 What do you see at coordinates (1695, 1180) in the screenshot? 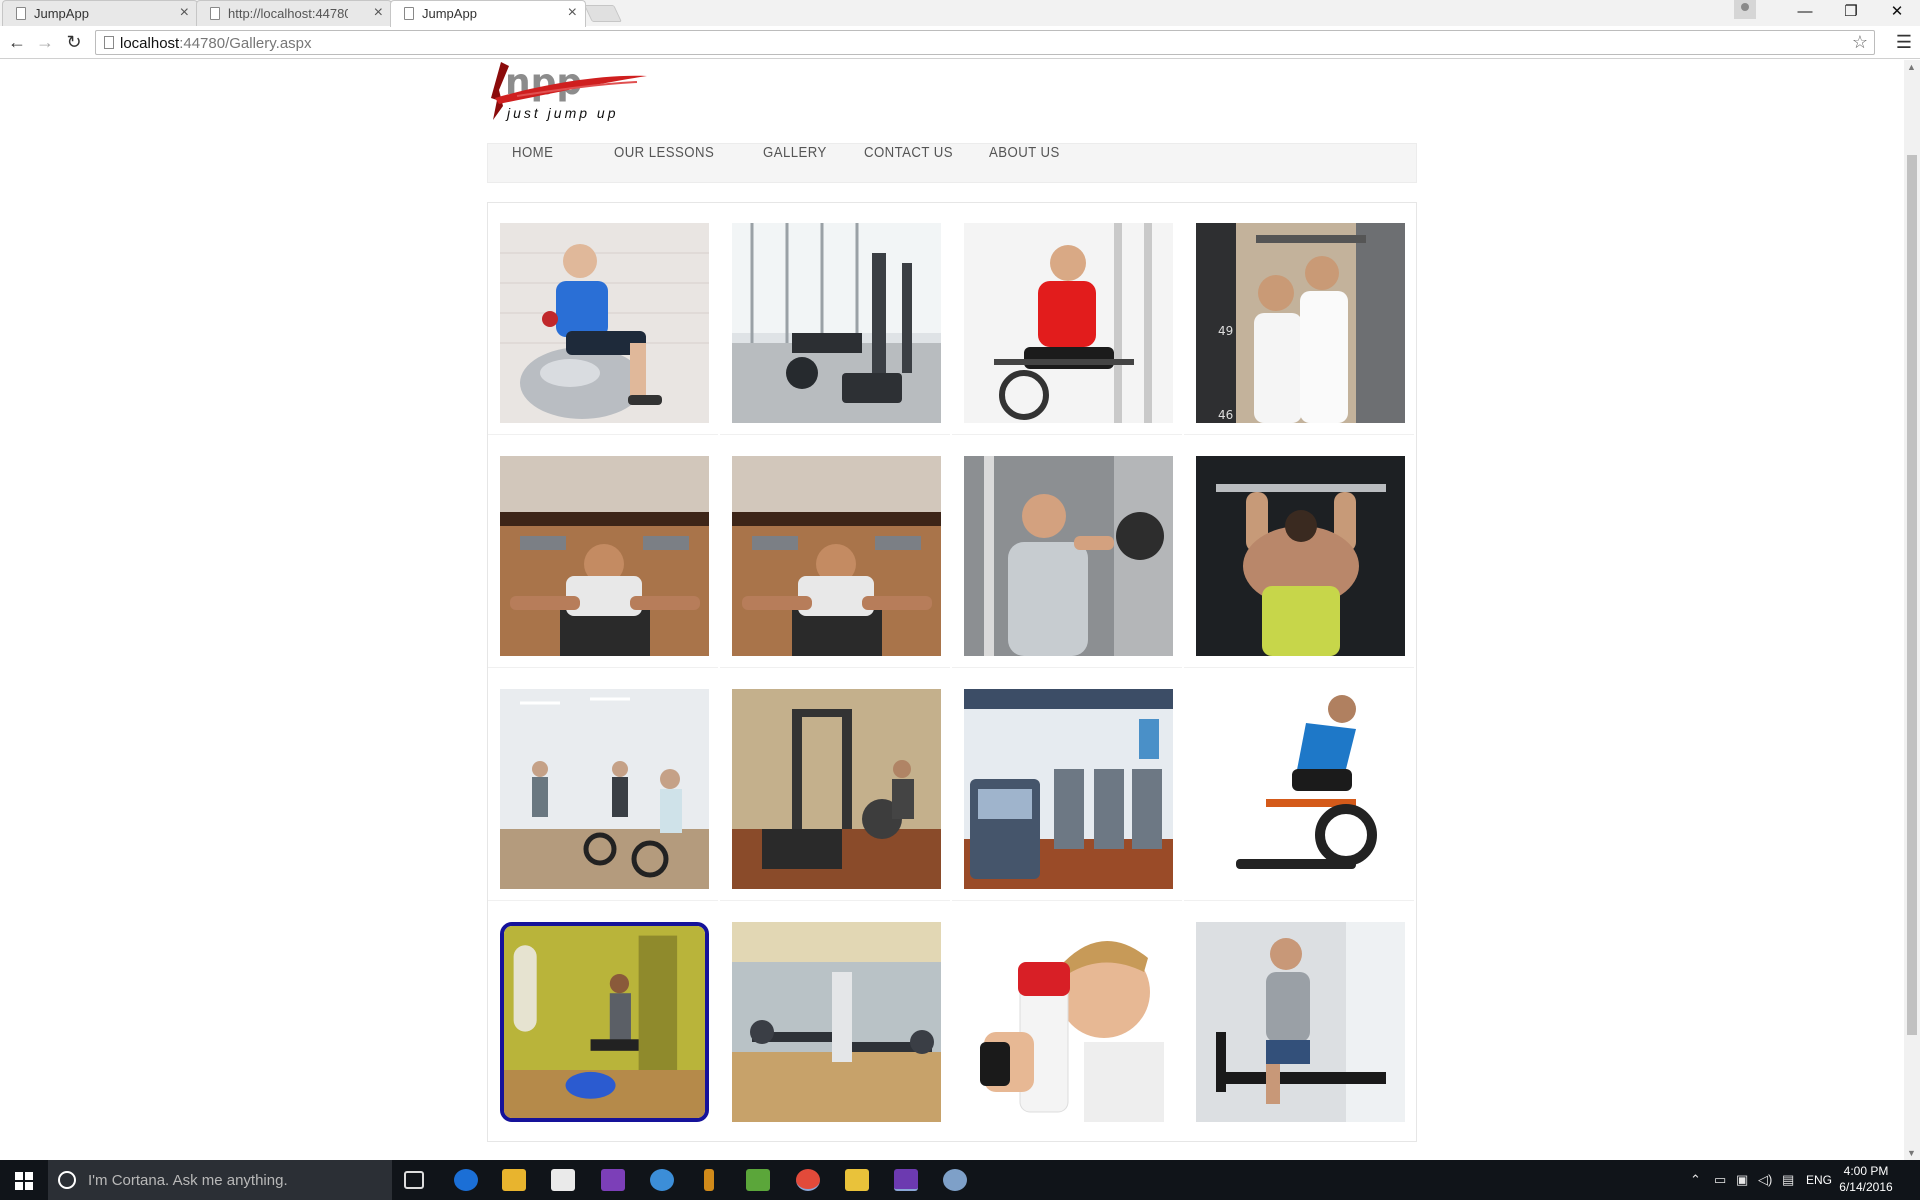
I see `chevron-up-icon: ⌃` at bounding box center [1695, 1180].